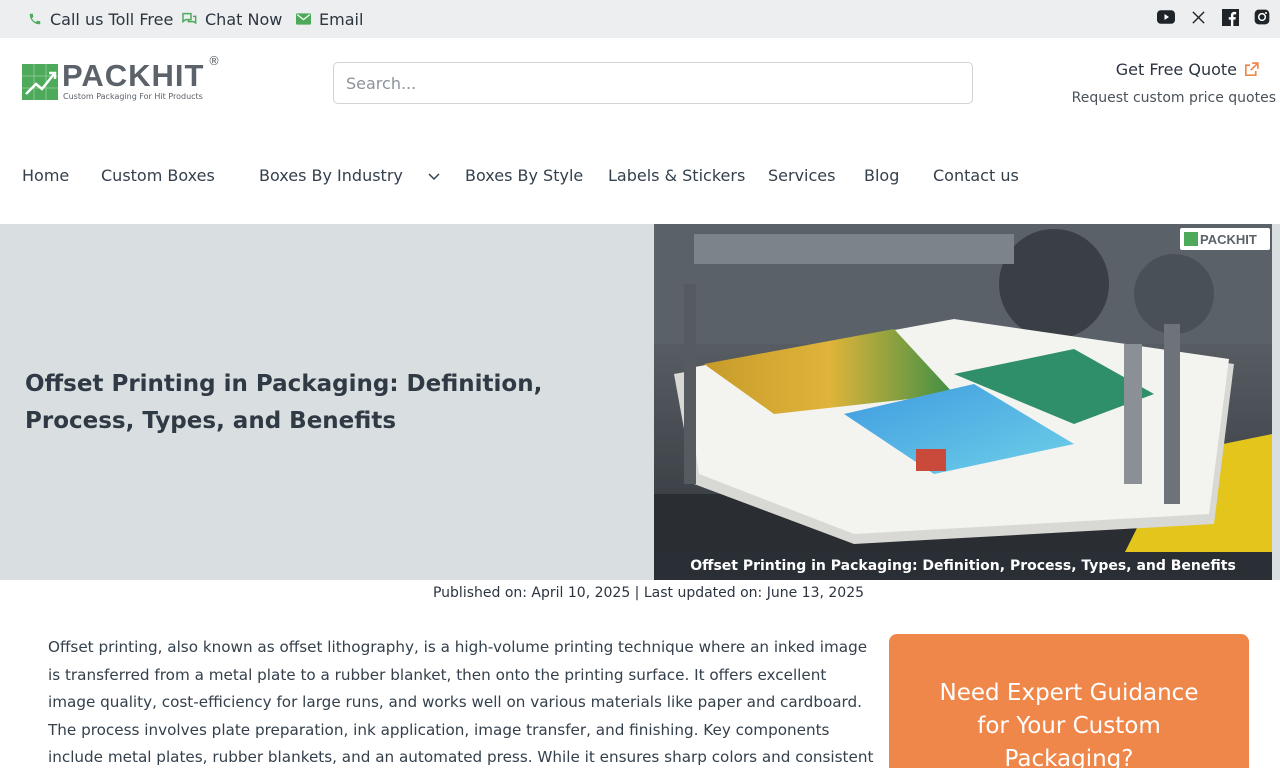  What do you see at coordinates (331, 175) in the screenshot?
I see `nav-boxes-by-industry-label: Boxes By Industry` at bounding box center [331, 175].